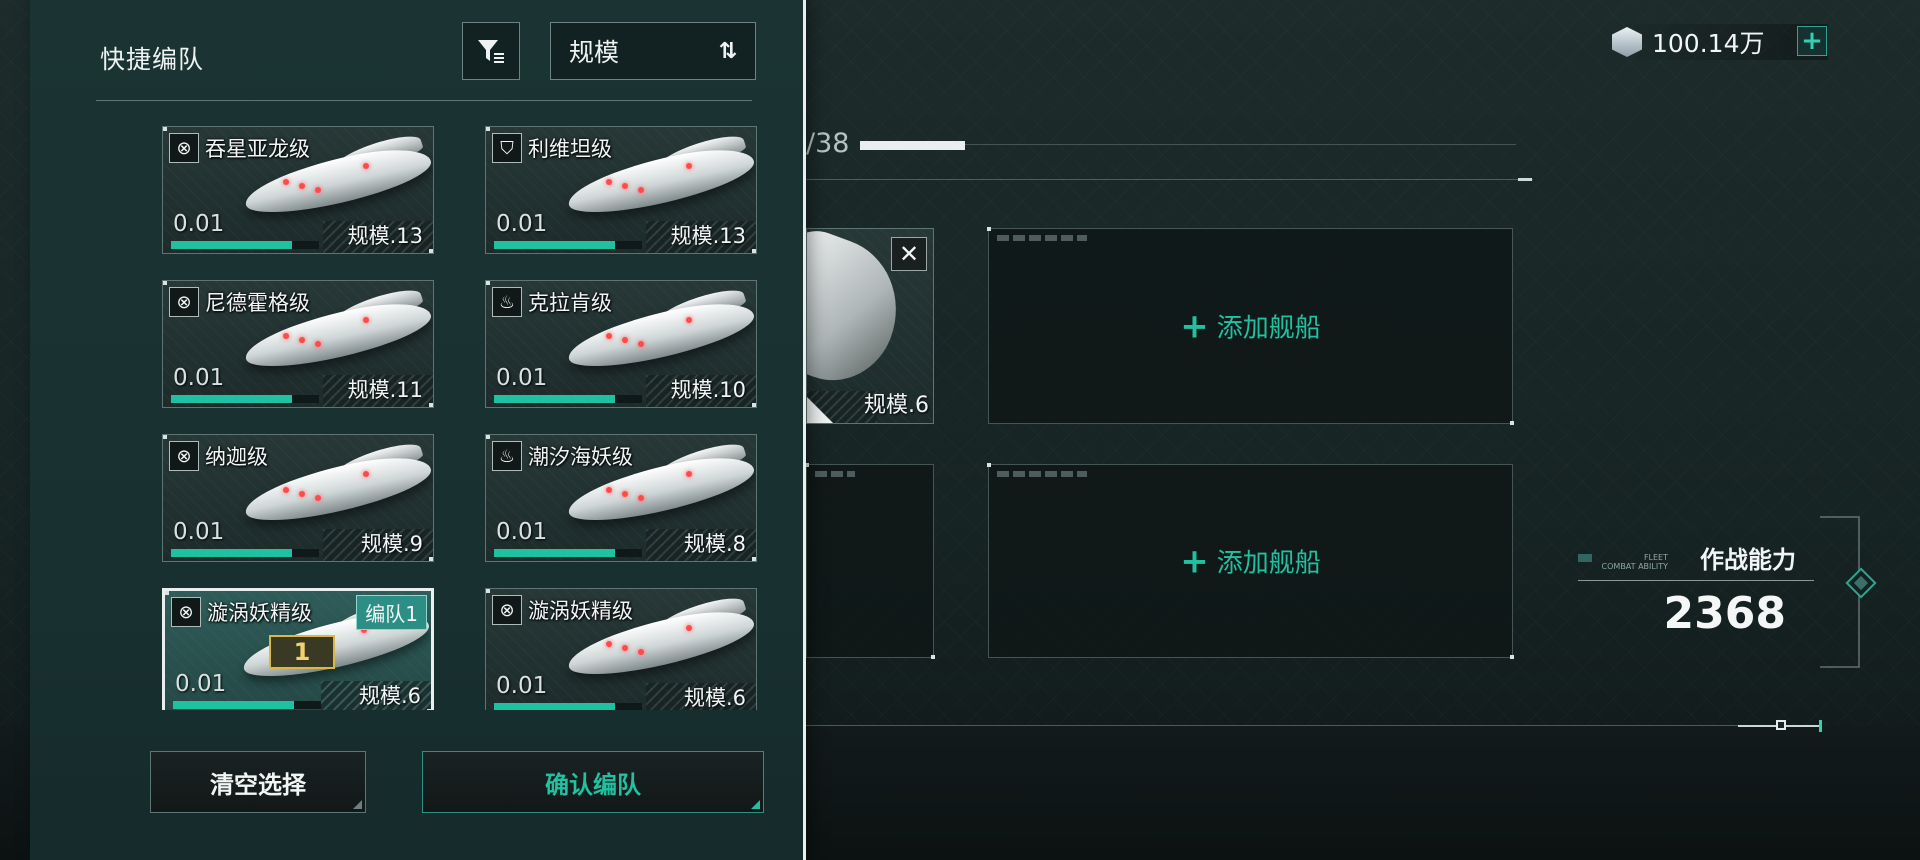 This screenshot has height=860, width=1920. I want to click on fleet-count: /38, so click(828, 143).